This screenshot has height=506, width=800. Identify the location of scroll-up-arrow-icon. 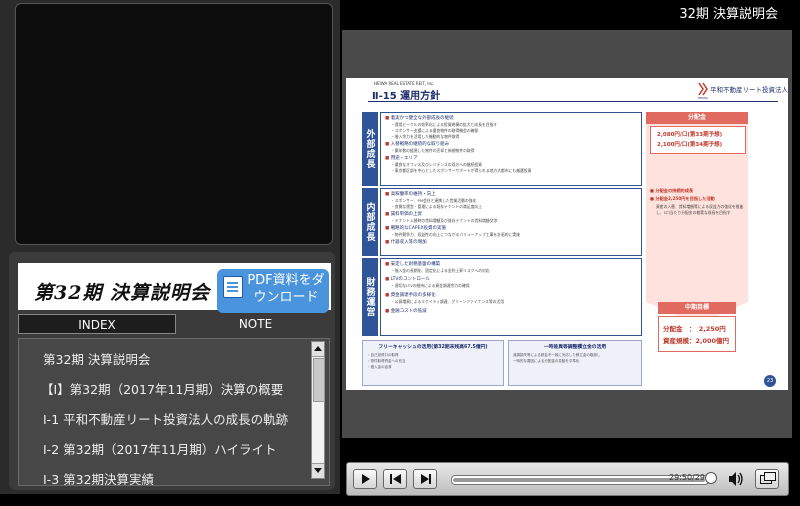
(318, 349).